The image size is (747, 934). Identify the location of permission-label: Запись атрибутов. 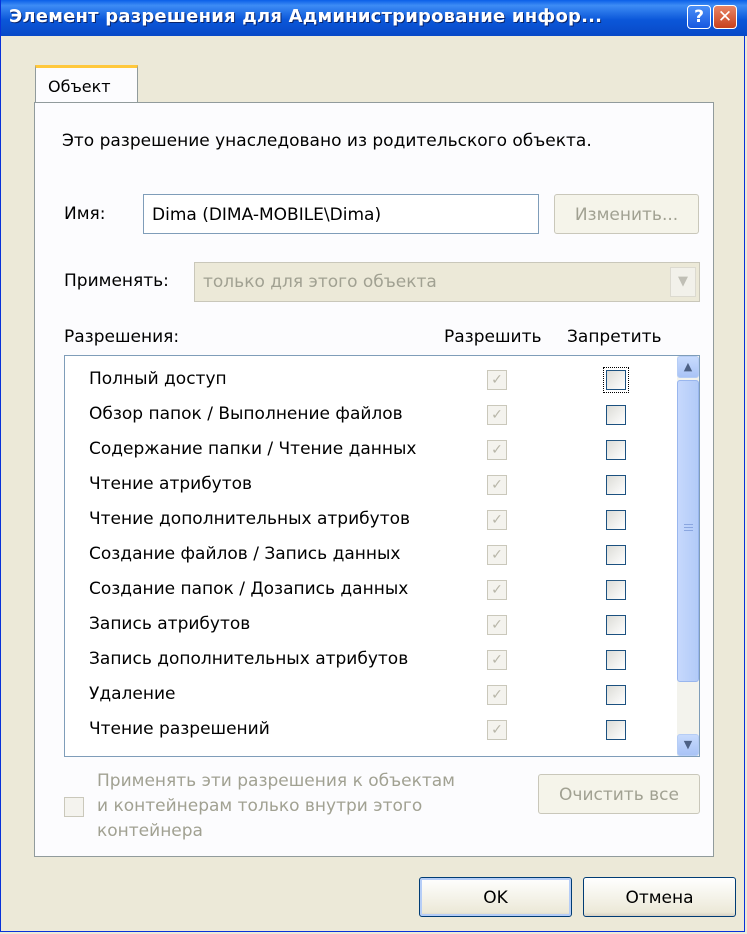
(170, 624).